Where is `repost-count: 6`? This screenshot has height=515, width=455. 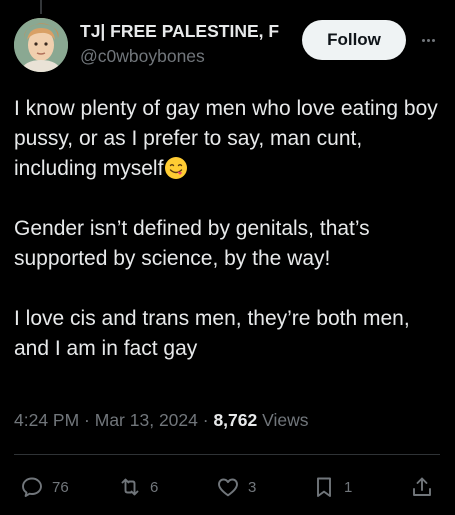 repost-count: 6 is located at coordinates (154, 487).